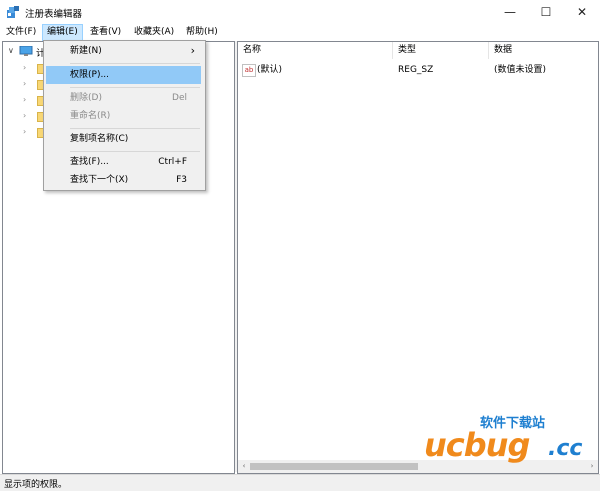  What do you see at coordinates (86, 98) in the screenshot?
I see `menu-item-label: 删除(D)` at bounding box center [86, 98].